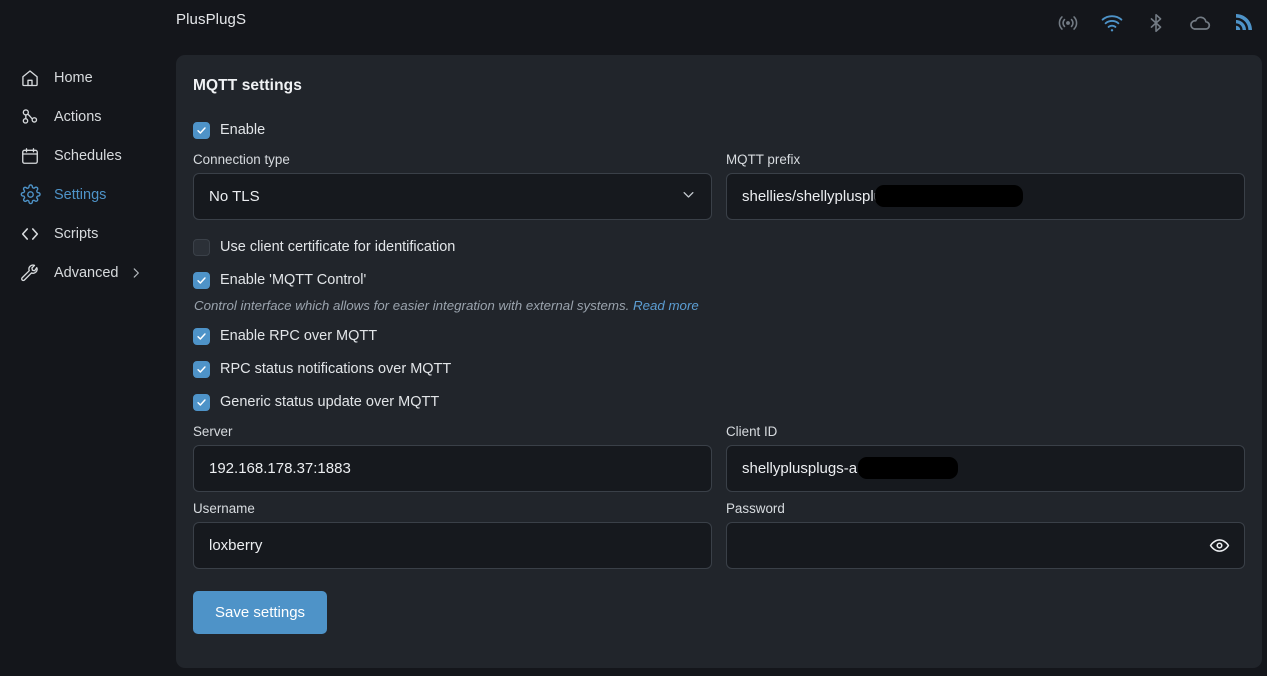 This screenshot has height=676, width=1267. What do you see at coordinates (234, 196) in the screenshot?
I see `connection-type-value: No TLS` at bounding box center [234, 196].